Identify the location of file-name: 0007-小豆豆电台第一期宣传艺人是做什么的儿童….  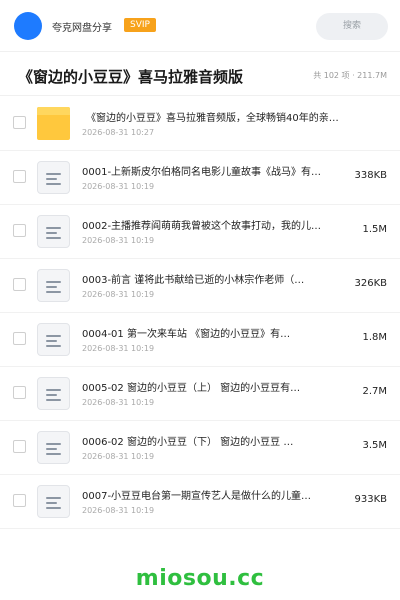
(197, 496).